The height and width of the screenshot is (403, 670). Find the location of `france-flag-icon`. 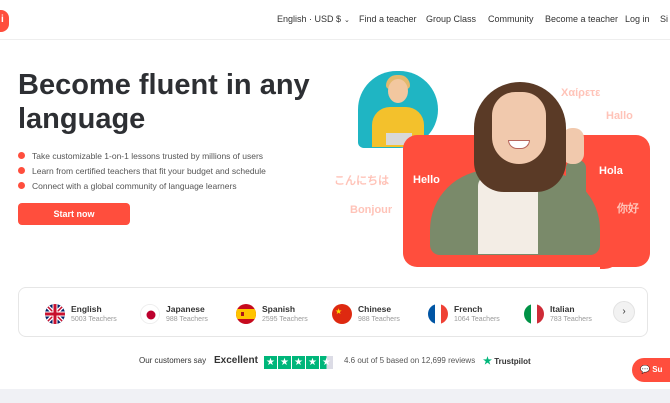

france-flag-icon is located at coordinates (438, 314).